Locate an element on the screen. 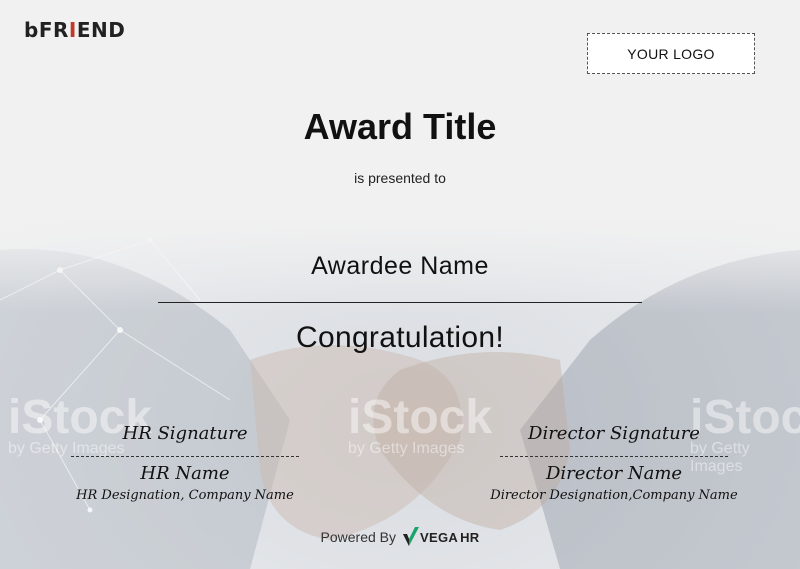  congratulation-text: Congratulation! is located at coordinates (400, 337).